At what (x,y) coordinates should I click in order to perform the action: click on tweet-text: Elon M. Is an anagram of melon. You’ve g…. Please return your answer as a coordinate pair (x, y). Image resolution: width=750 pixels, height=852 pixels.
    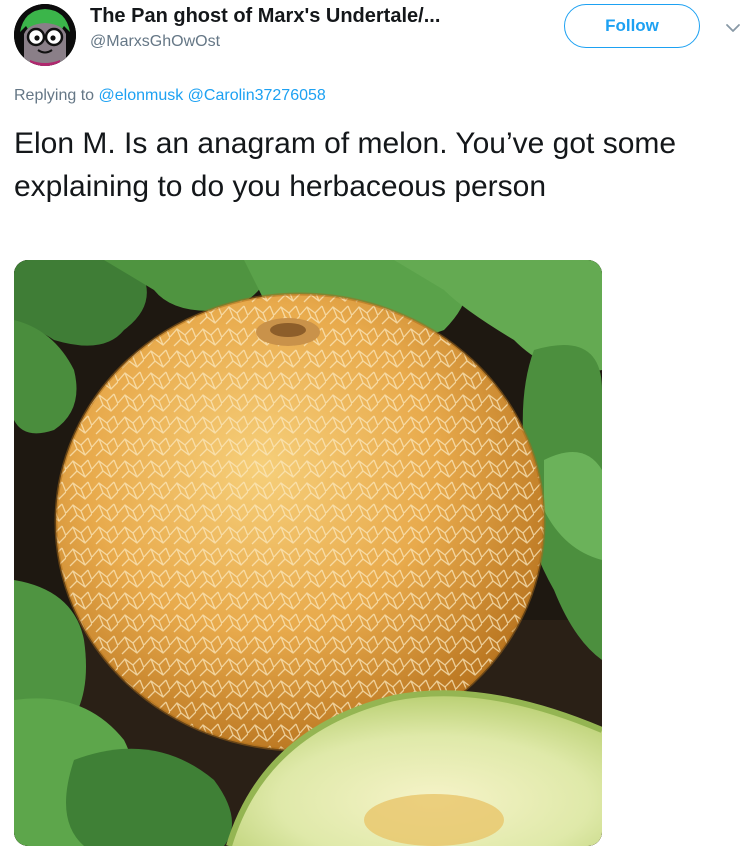
    Looking at the image, I should click on (345, 165).